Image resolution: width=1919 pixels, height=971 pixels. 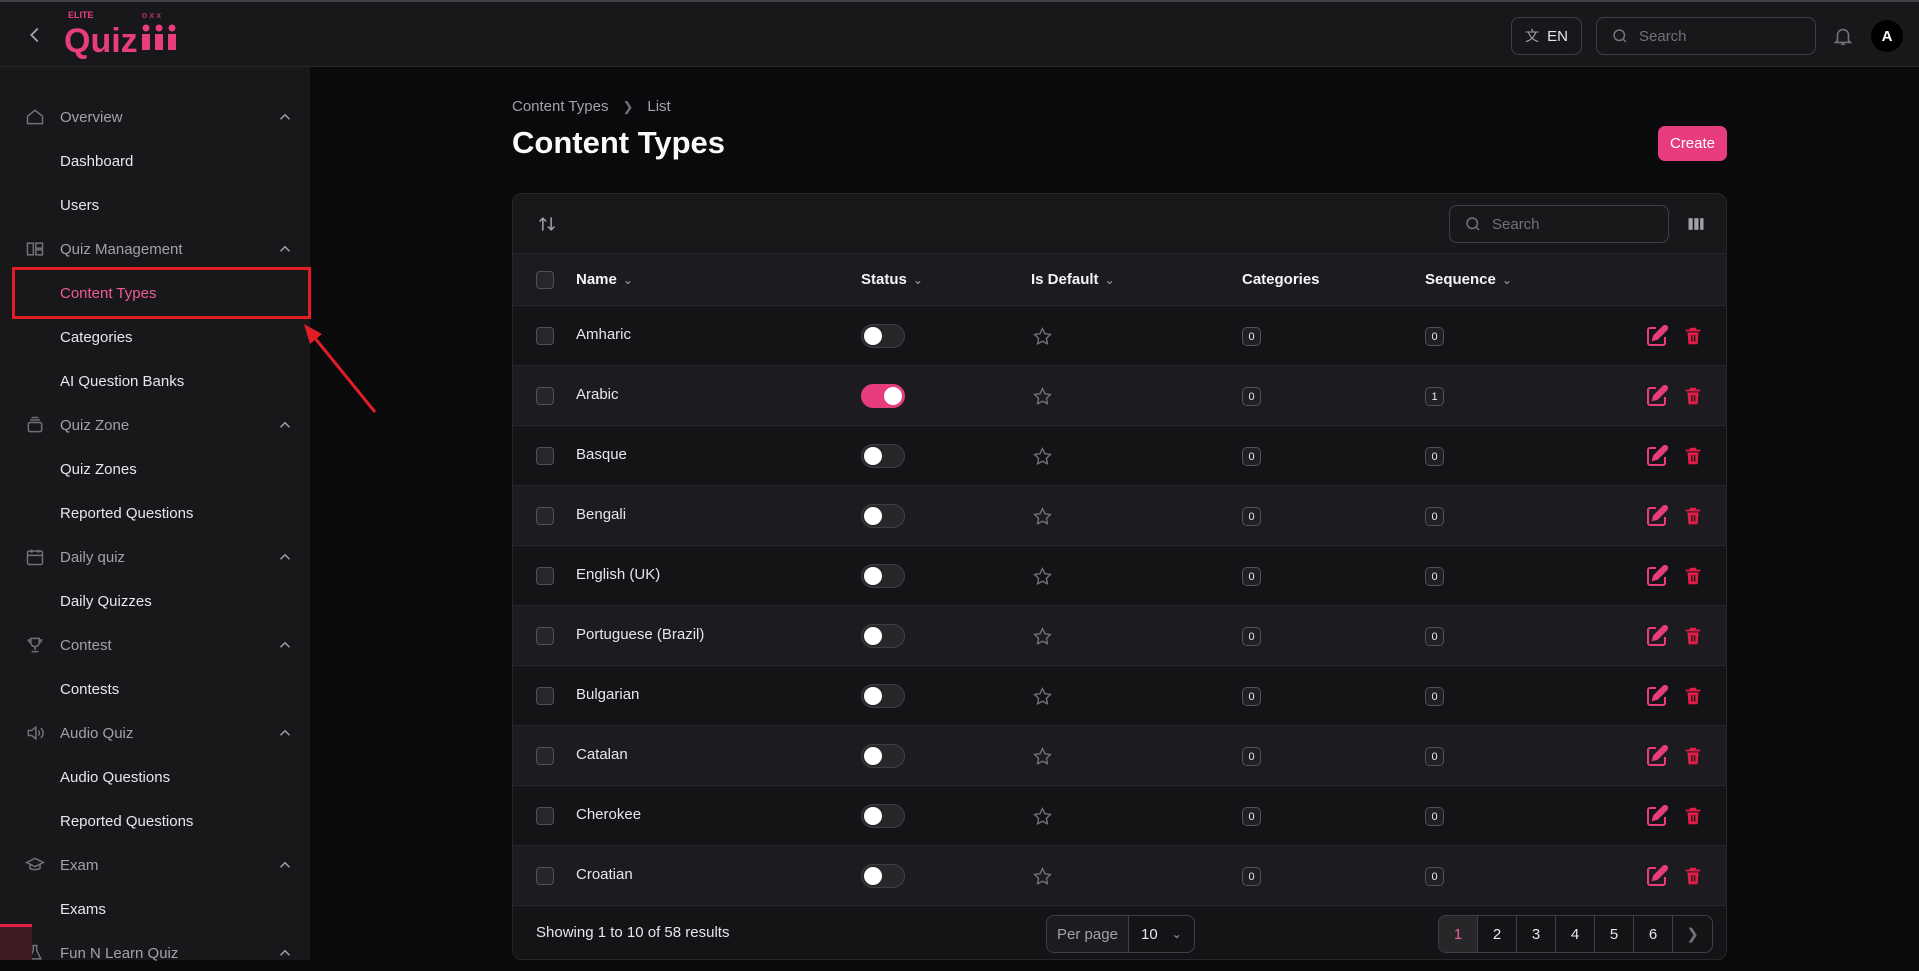 What do you see at coordinates (180, 909) in the screenshot?
I see `sidebar-item-exams: Exams` at bounding box center [180, 909].